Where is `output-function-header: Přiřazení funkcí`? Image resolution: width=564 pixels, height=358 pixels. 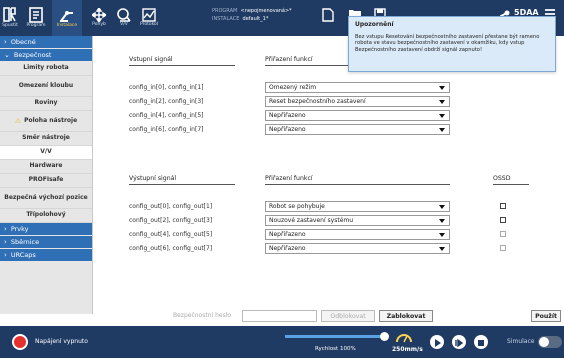 output-function-header: Přiřazení funkcí is located at coordinates (357, 180).